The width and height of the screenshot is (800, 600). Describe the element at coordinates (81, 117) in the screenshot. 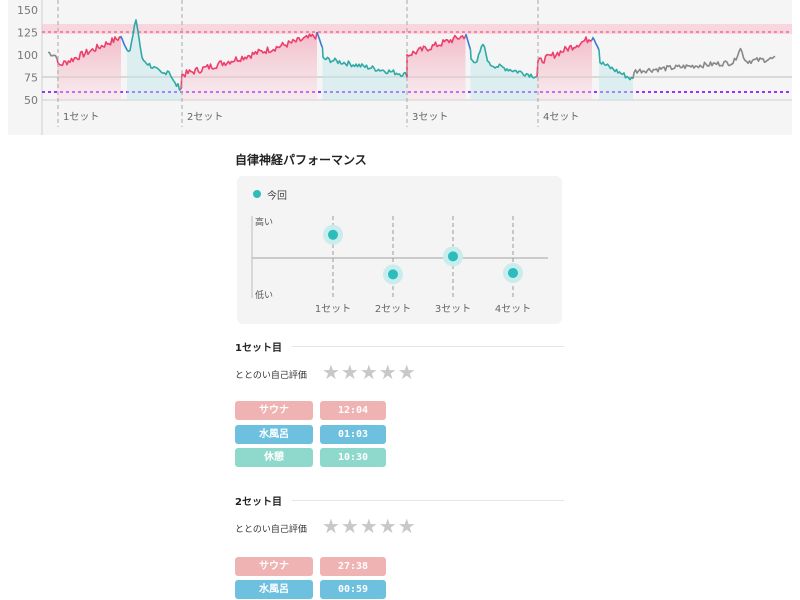

I see `set-label: 1セット` at that location.